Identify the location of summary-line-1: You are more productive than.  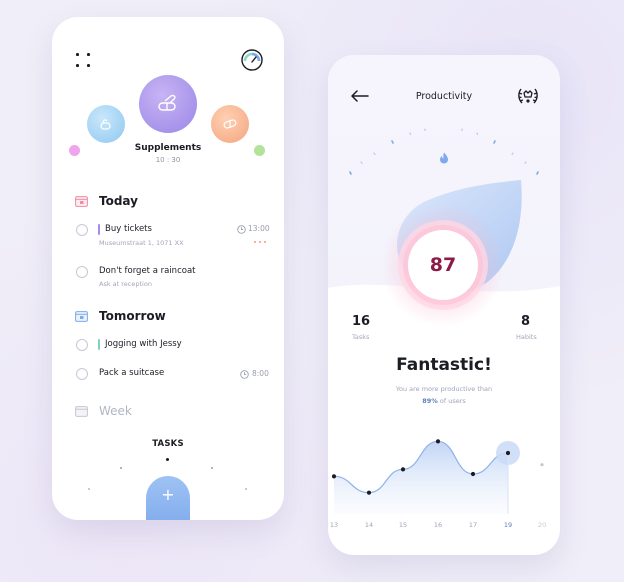
(444, 389).